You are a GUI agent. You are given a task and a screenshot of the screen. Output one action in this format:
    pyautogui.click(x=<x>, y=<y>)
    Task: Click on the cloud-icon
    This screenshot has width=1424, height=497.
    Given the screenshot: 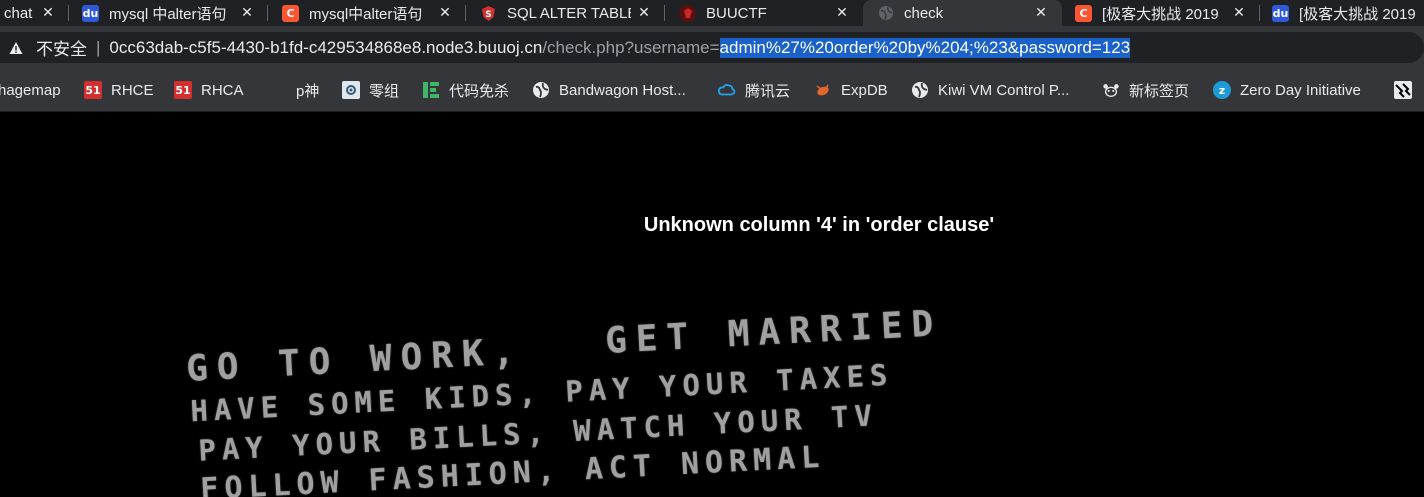 What is the action you would take?
    pyautogui.click(x=727, y=90)
    